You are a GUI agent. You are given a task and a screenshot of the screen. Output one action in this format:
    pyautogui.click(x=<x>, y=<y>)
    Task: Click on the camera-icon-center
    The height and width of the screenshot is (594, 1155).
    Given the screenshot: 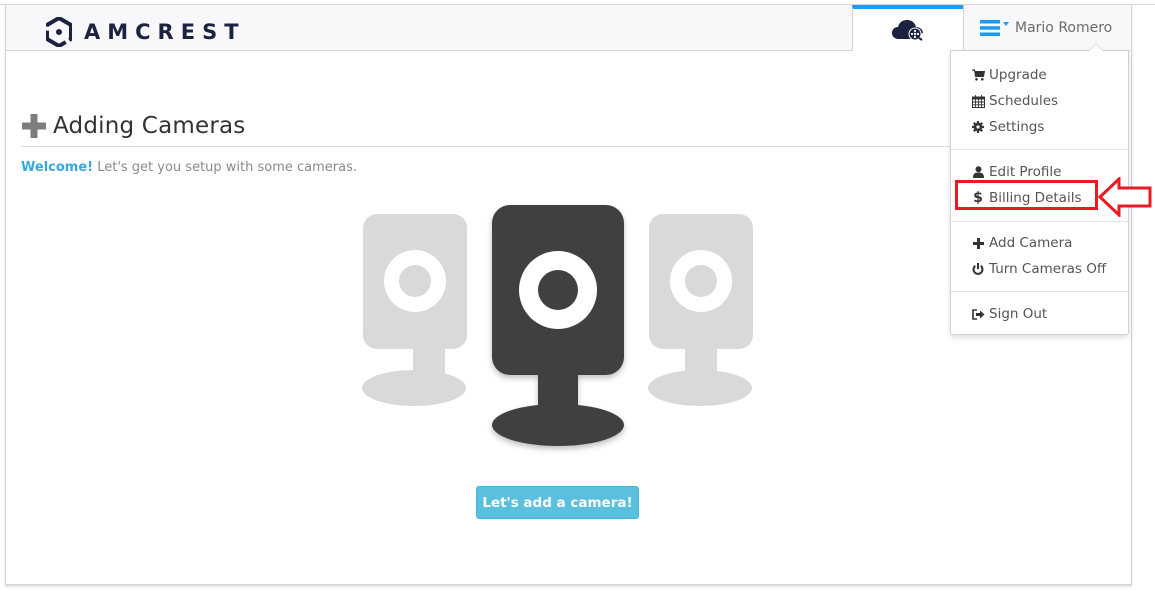 What is the action you would take?
    pyautogui.click(x=558, y=325)
    